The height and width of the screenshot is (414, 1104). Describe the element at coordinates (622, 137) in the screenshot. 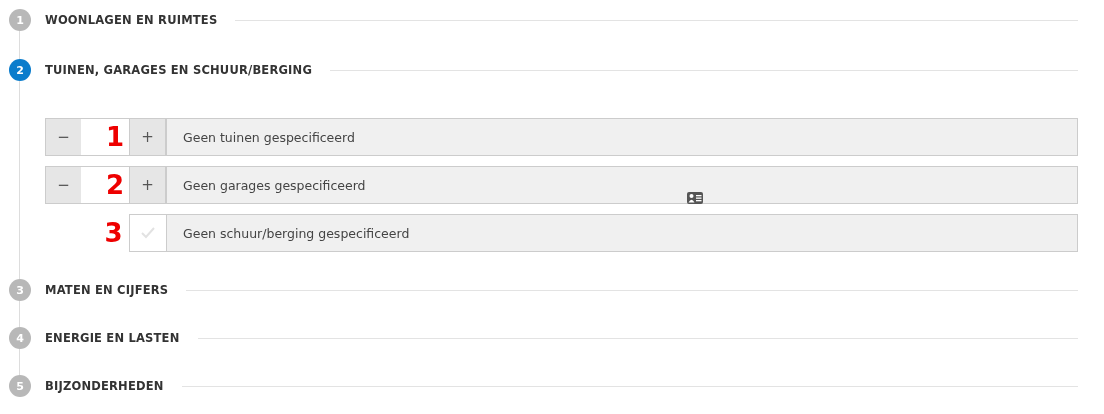

I see `item-label: Geen tuinen gespecificeerd` at that location.